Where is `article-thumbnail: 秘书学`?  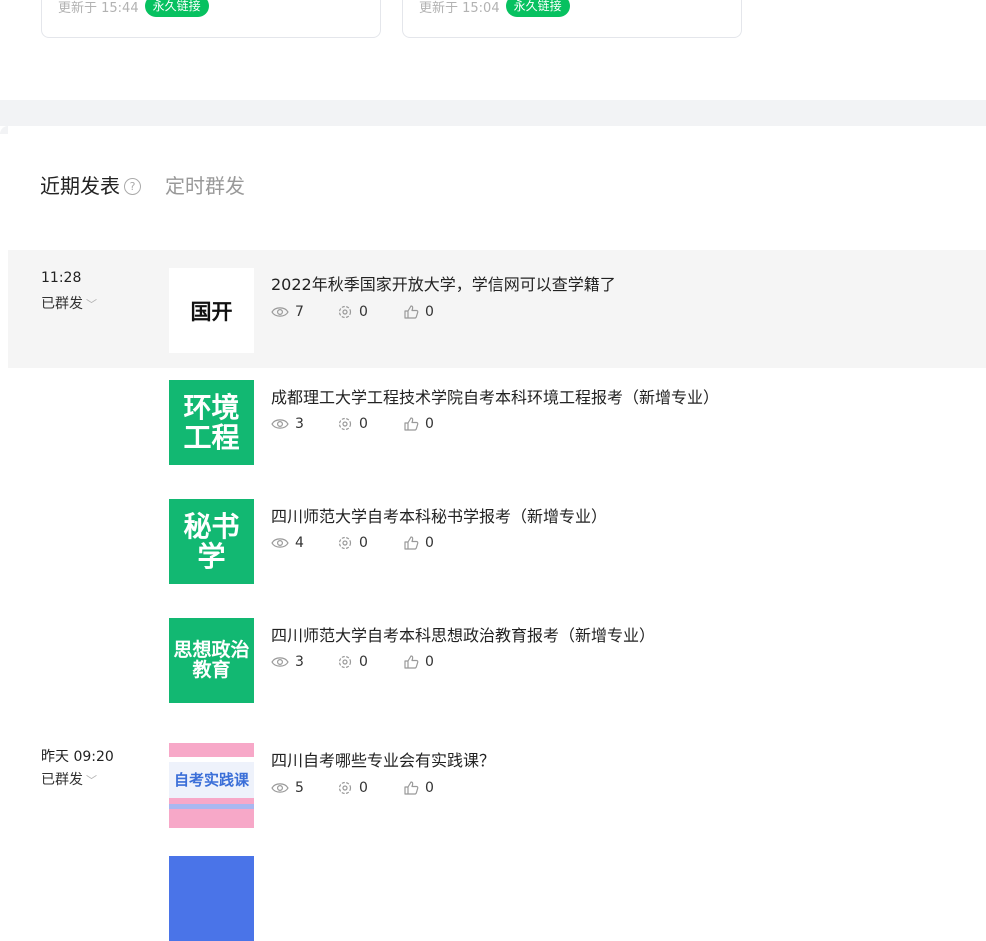 article-thumbnail: 秘书学 is located at coordinates (211, 541).